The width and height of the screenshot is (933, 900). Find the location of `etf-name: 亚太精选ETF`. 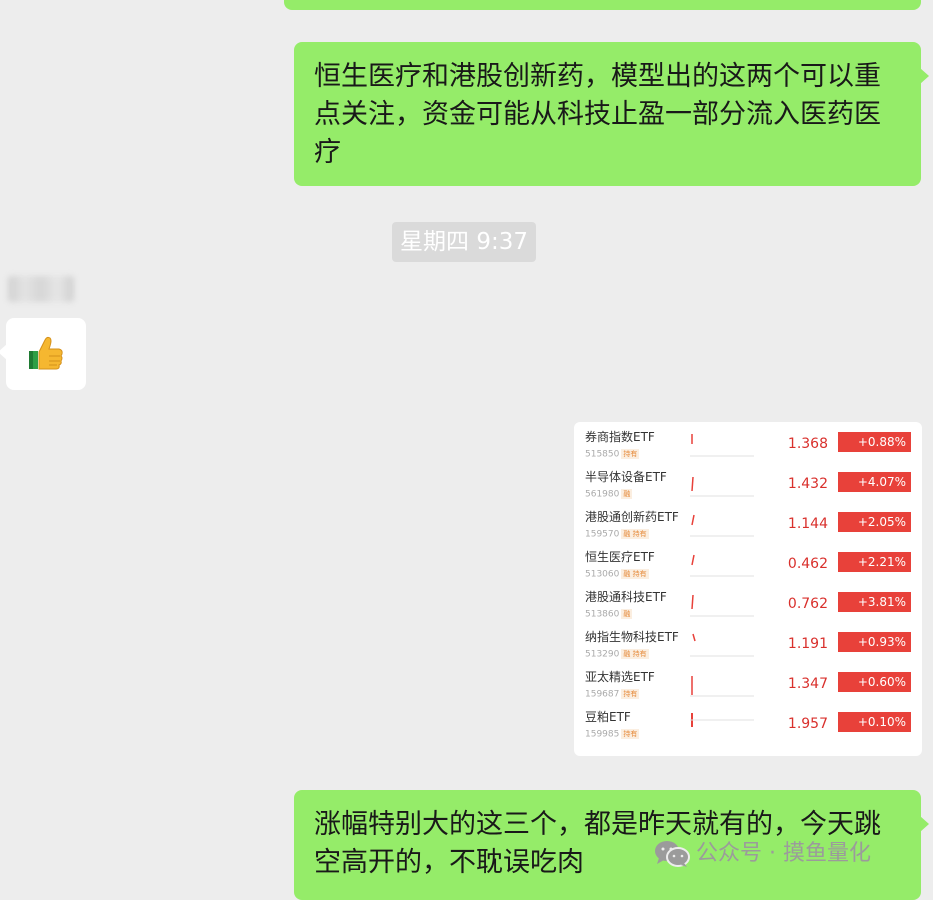

etf-name: 亚太精选ETF is located at coordinates (620, 677).